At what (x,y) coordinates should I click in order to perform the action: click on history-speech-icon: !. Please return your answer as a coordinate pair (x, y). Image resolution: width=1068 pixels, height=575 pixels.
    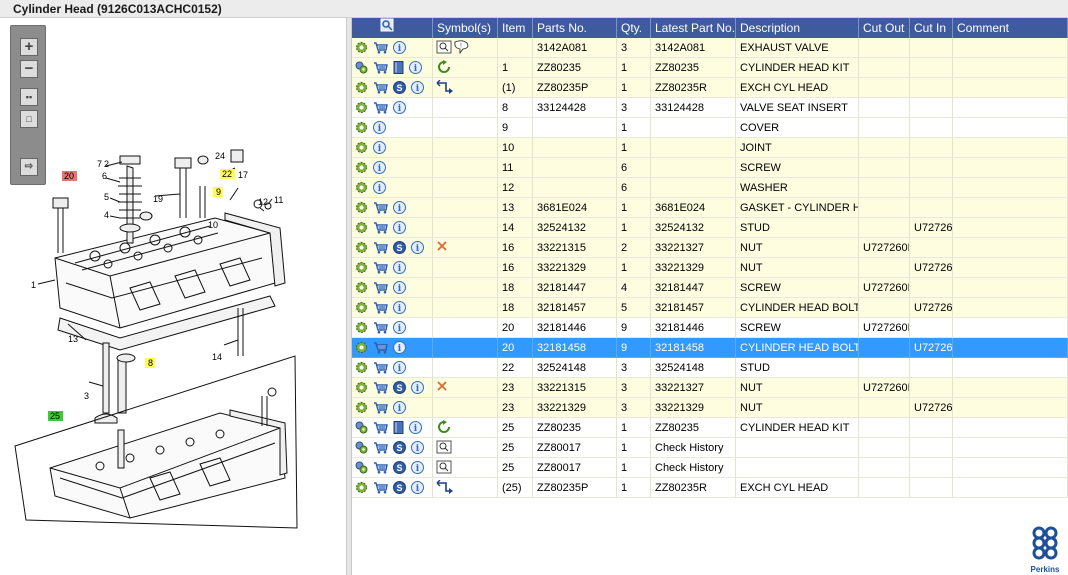
    Looking at the image, I should click on (453, 47).